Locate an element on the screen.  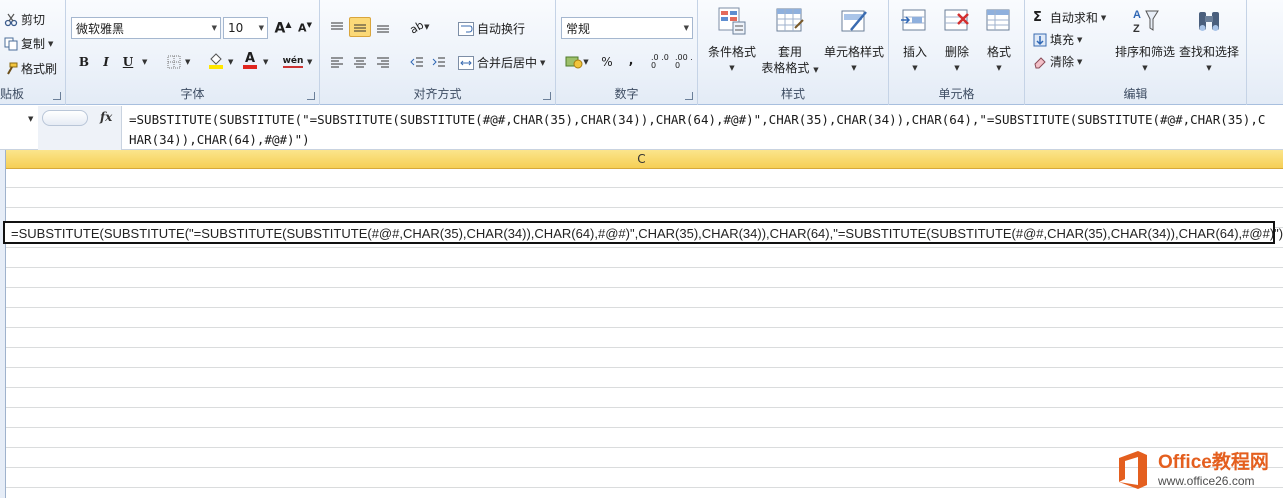
column-header-row: C is located at coordinates (641, 159).